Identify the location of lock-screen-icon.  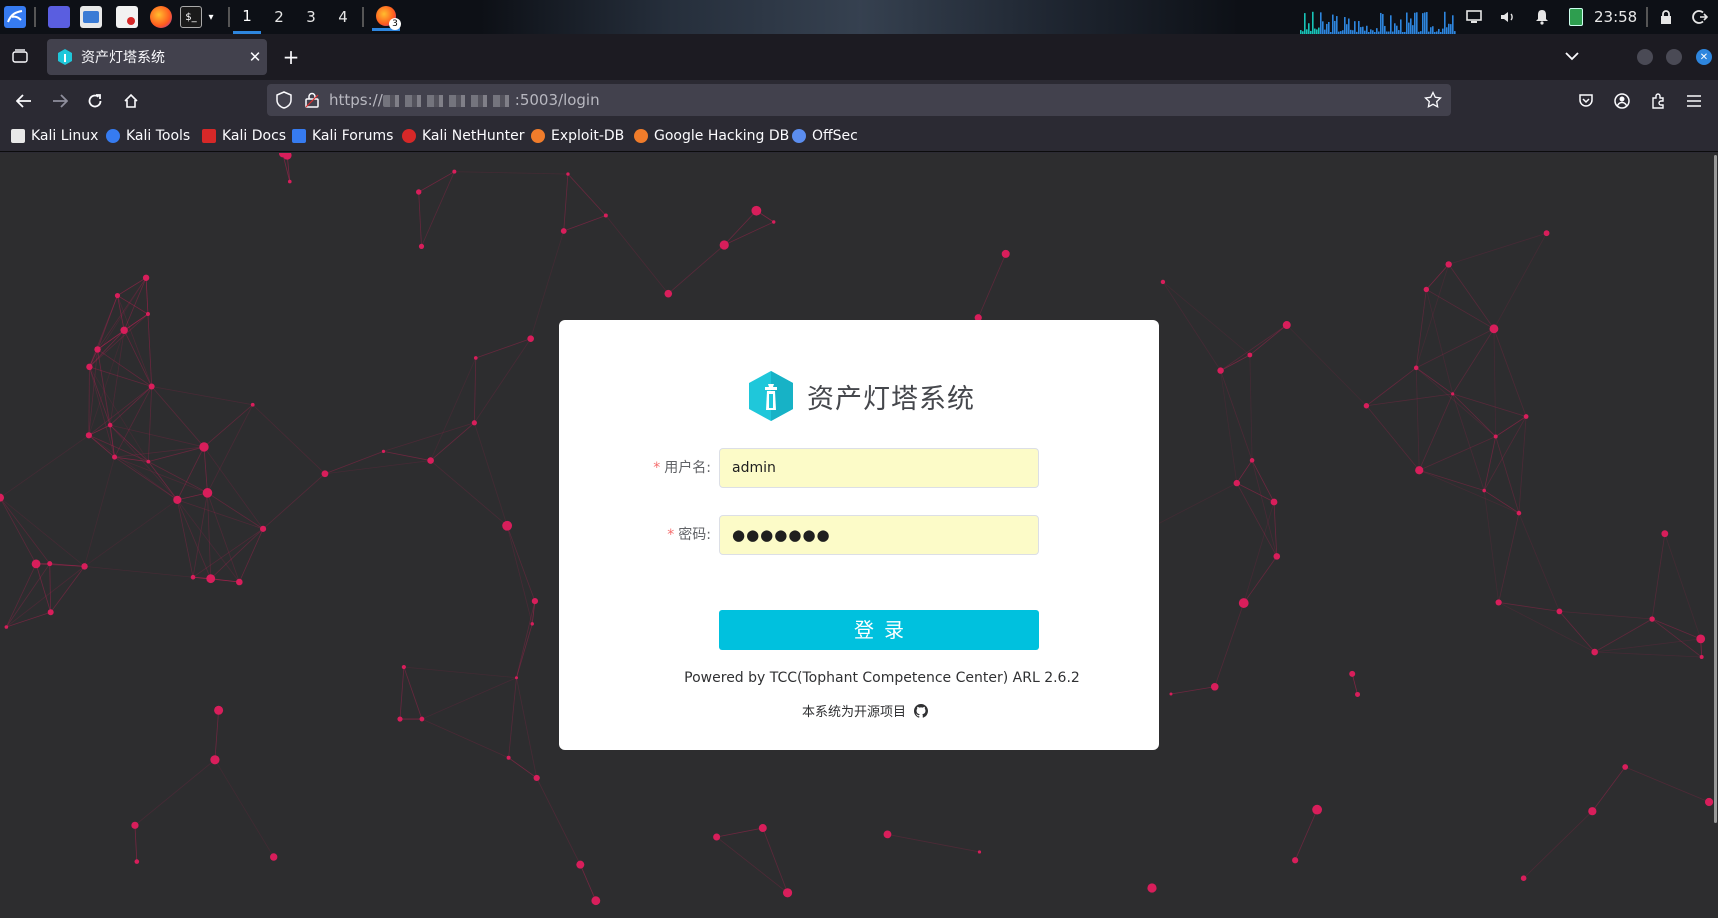
(1666, 17).